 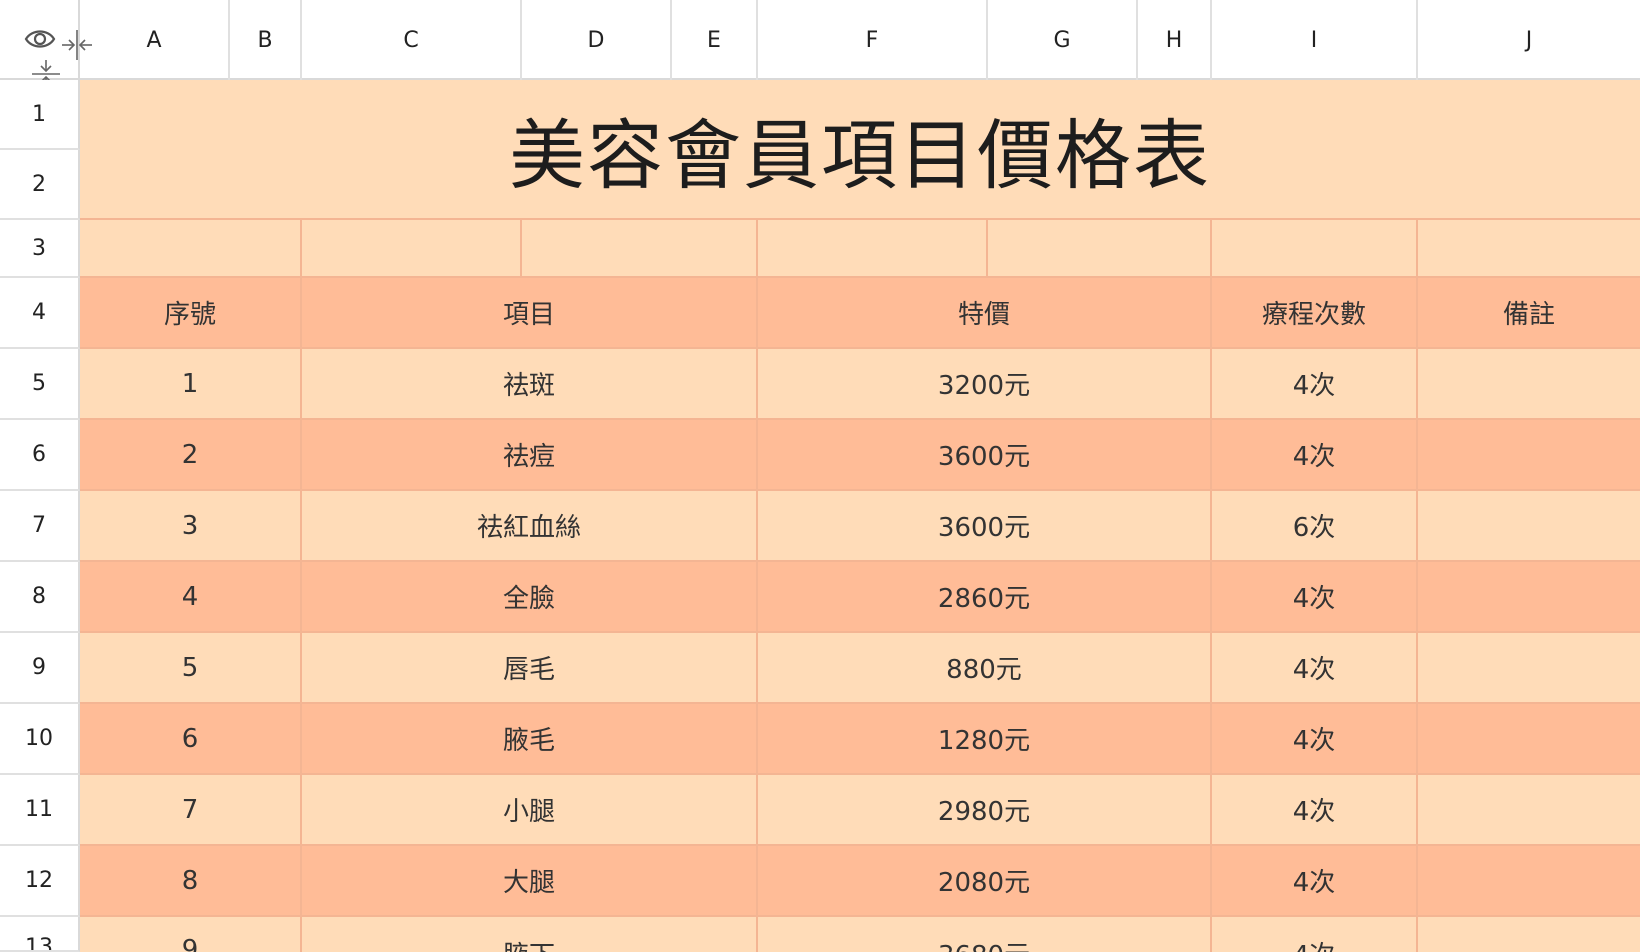 What do you see at coordinates (1529, 40) in the screenshot?
I see `column-header-j: J` at bounding box center [1529, 40].